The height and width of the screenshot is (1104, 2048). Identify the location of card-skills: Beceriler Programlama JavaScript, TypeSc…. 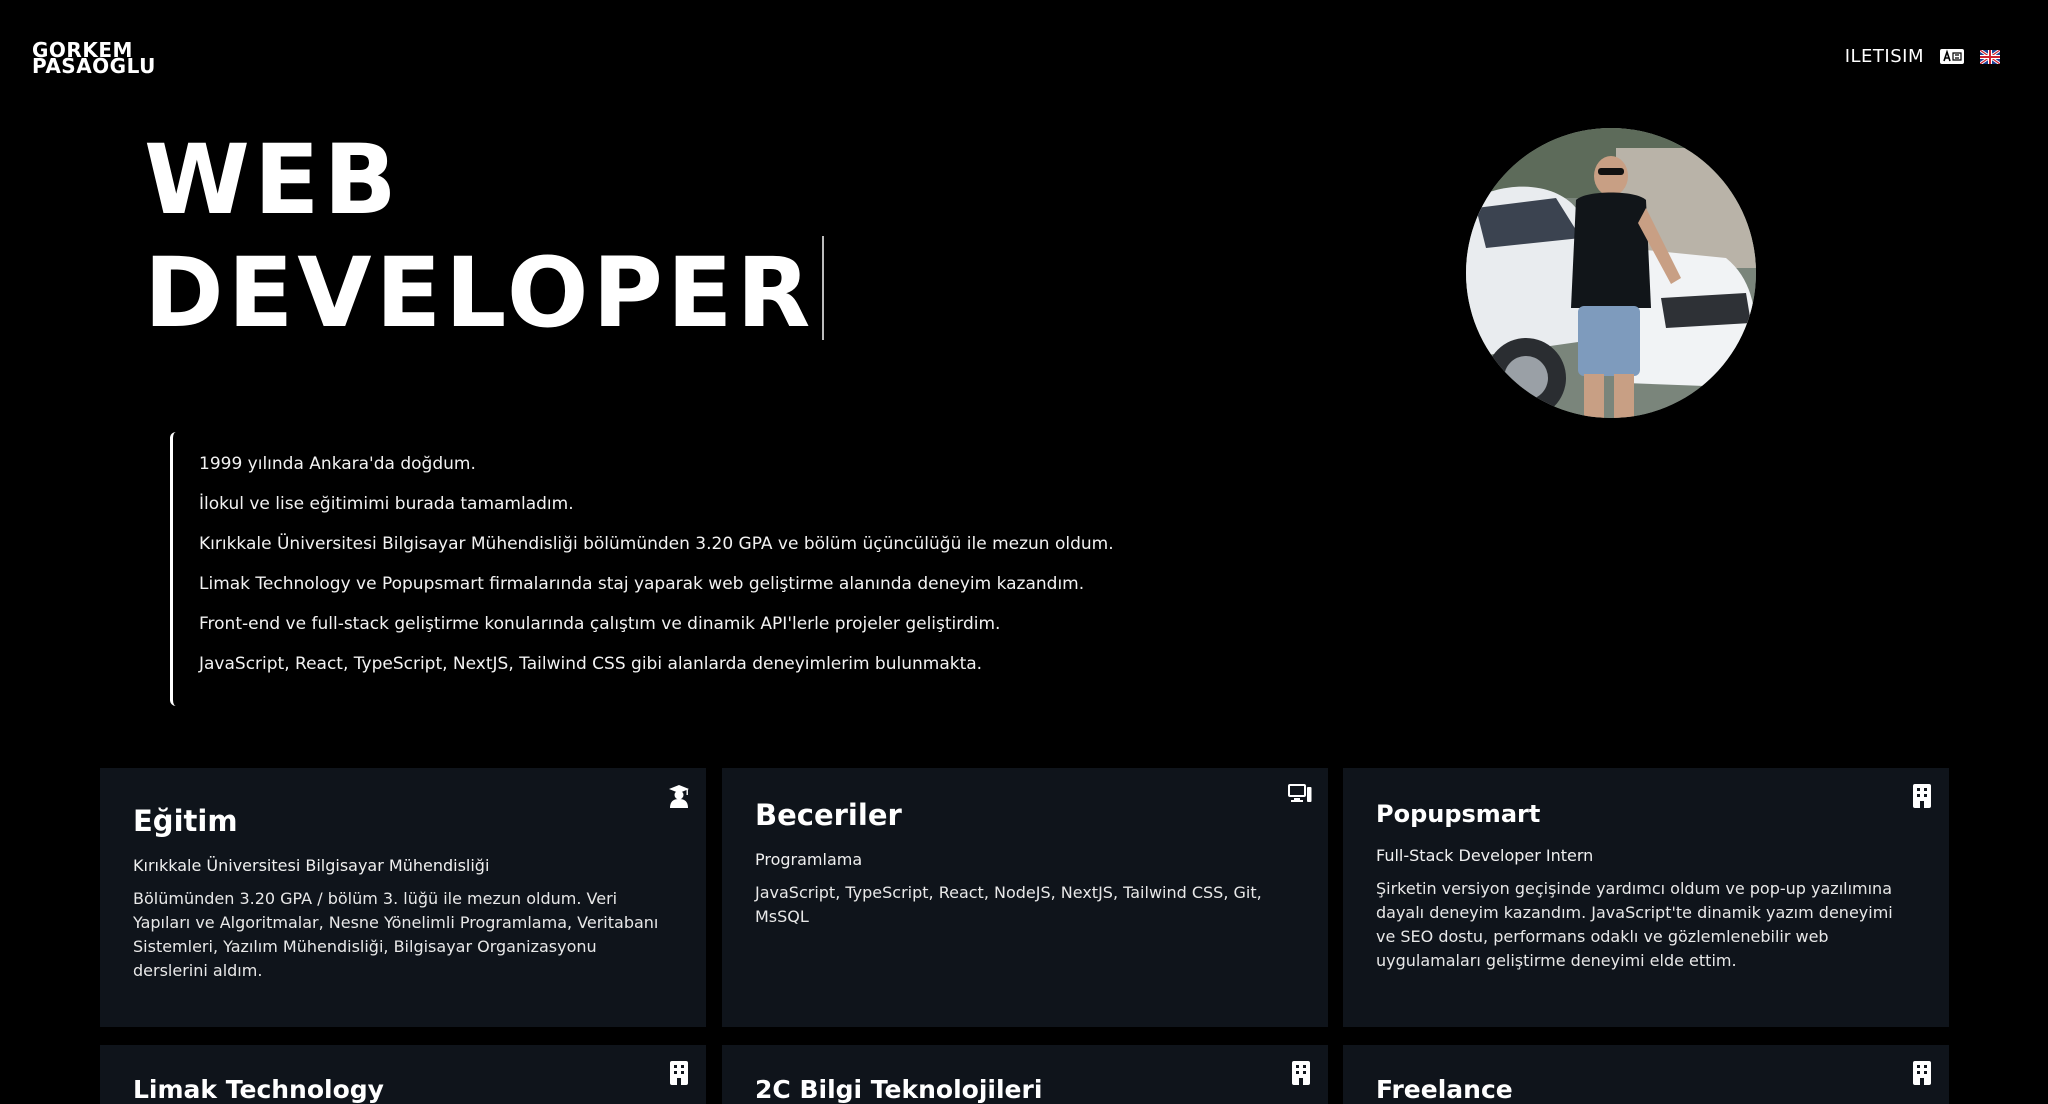
(1025, 897).